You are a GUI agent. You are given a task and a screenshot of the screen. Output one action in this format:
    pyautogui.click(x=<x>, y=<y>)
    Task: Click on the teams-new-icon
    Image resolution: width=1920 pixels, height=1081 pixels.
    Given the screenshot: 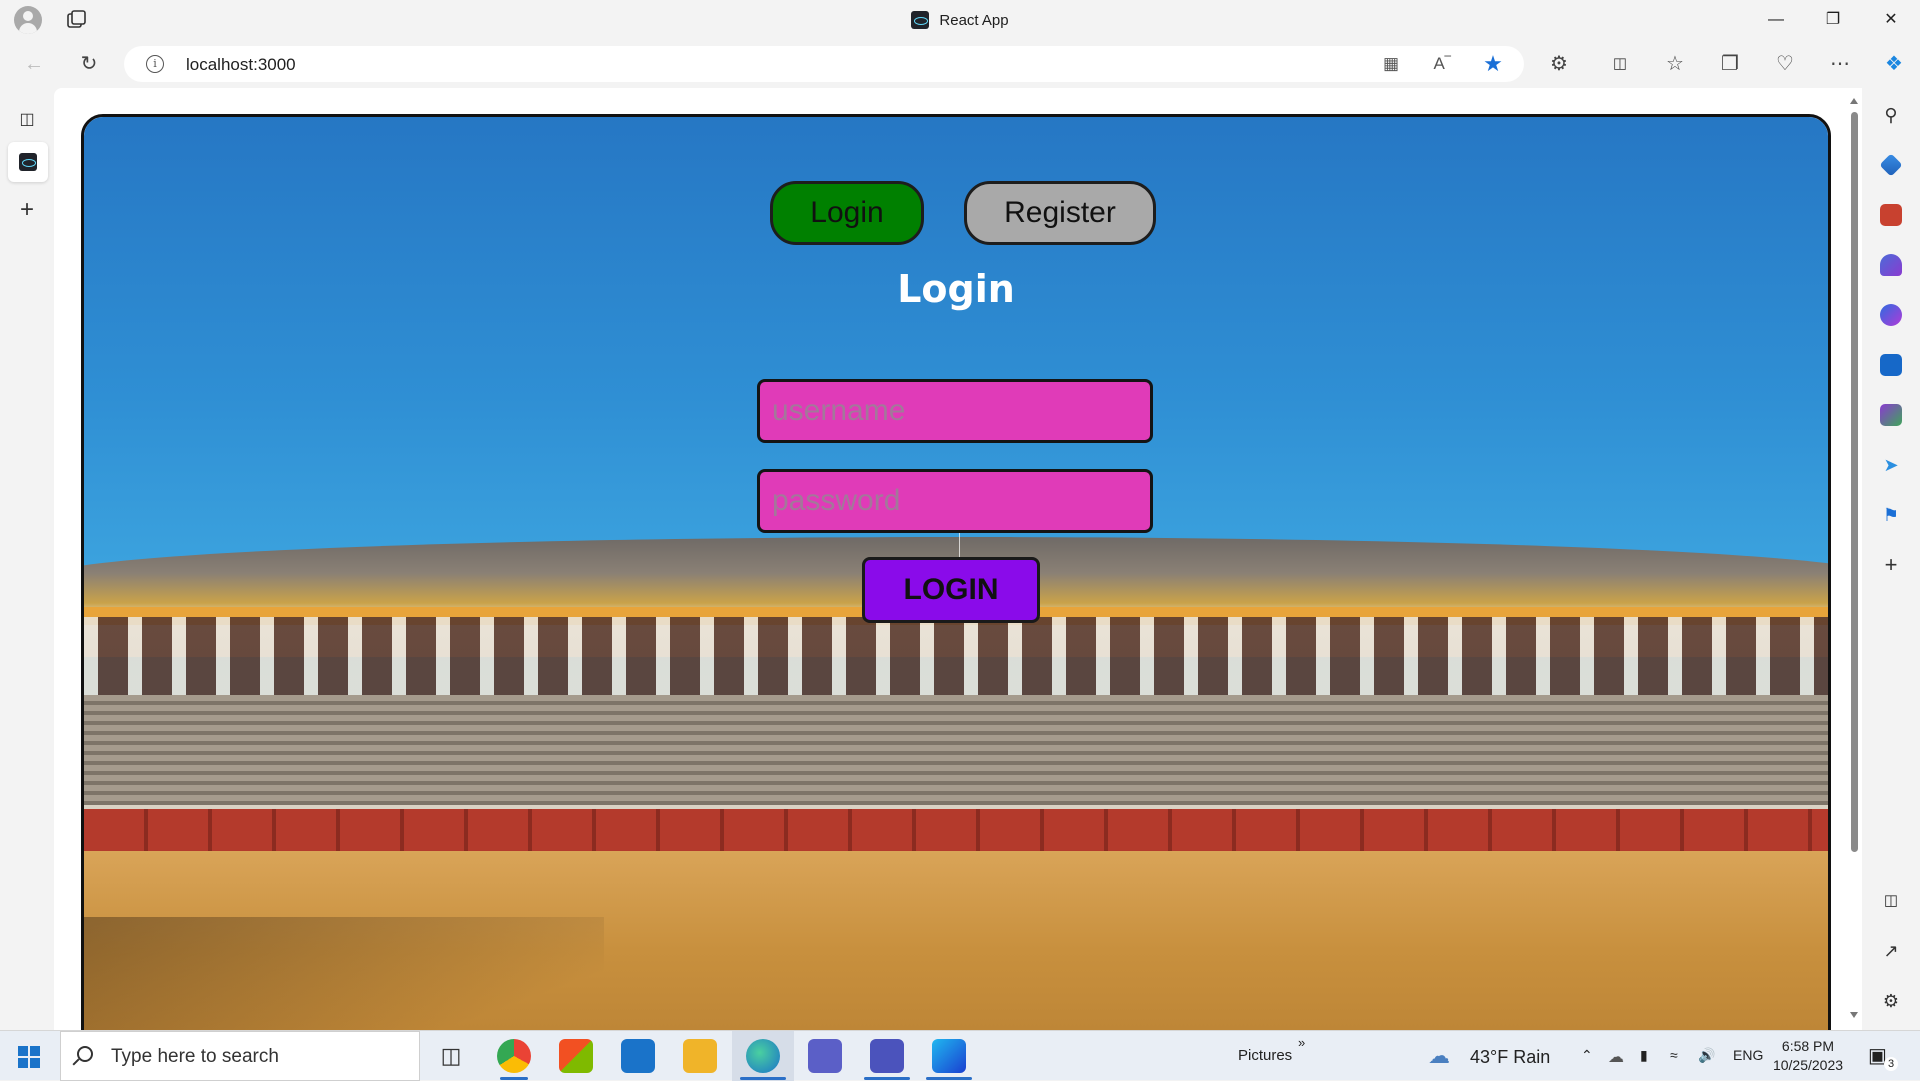 What is the action you would take?
    pyautogui.click(x=825, y=1056)
    